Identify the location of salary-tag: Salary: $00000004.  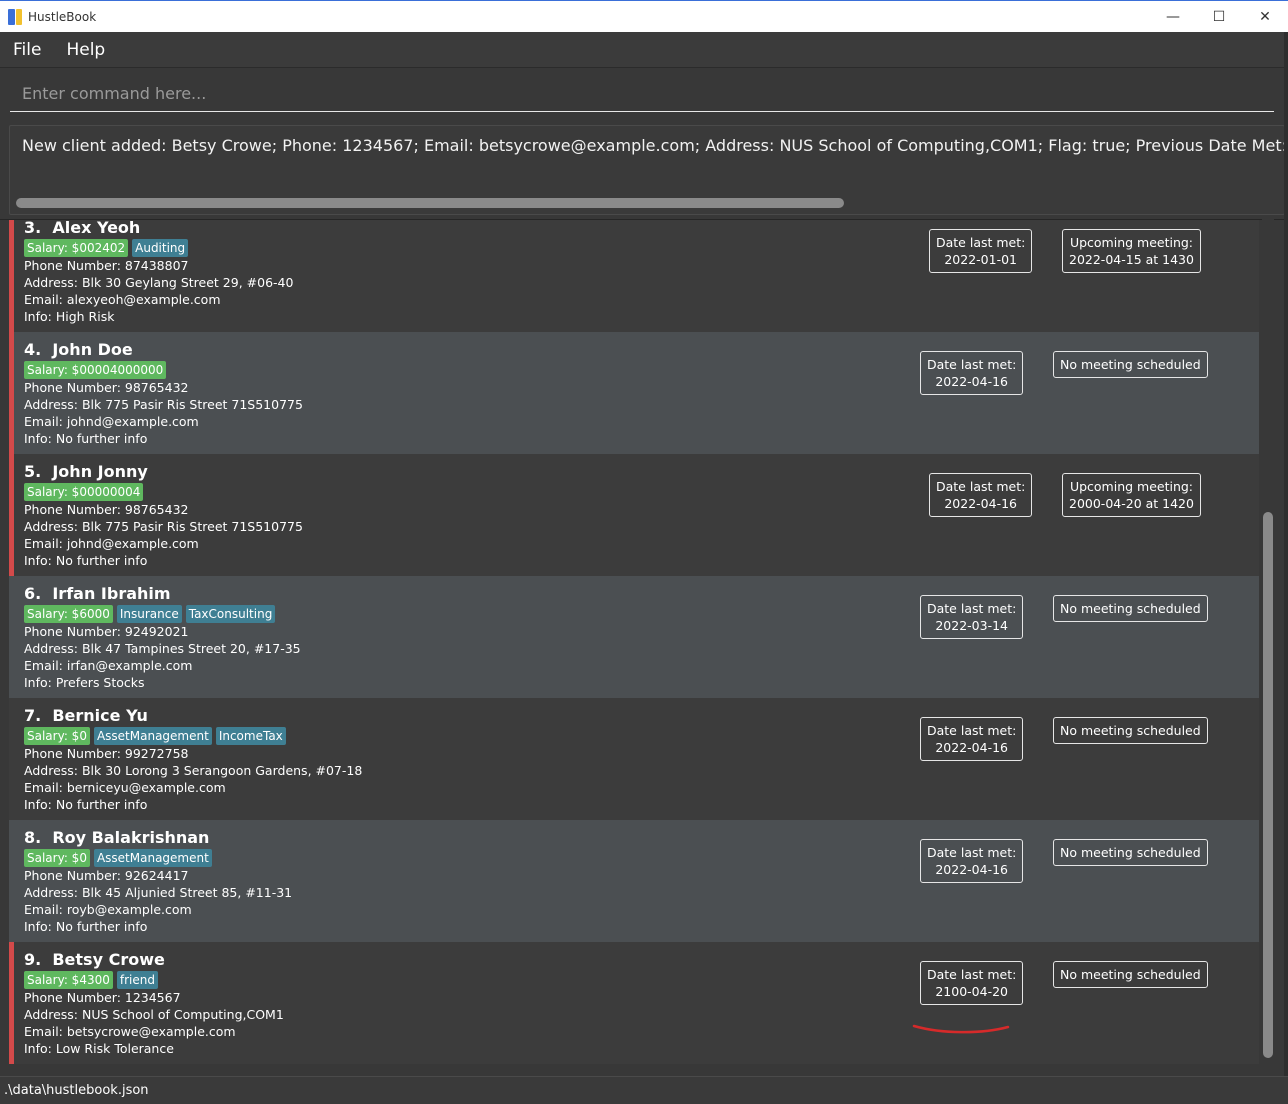
(84, 492).